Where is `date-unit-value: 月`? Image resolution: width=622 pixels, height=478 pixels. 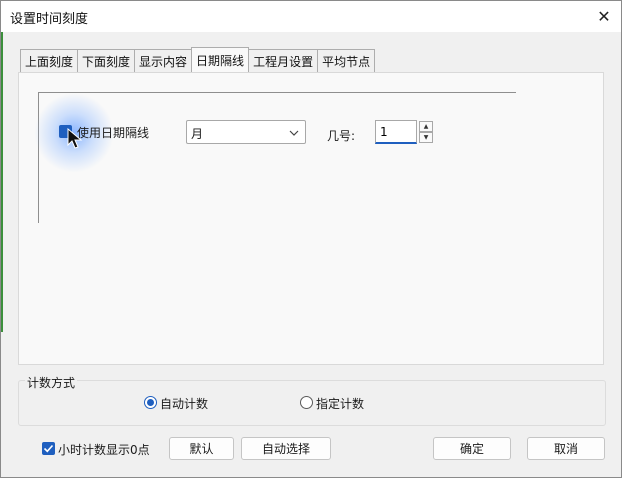 date-unit-value: 月 is located at coordinates (197, 134).